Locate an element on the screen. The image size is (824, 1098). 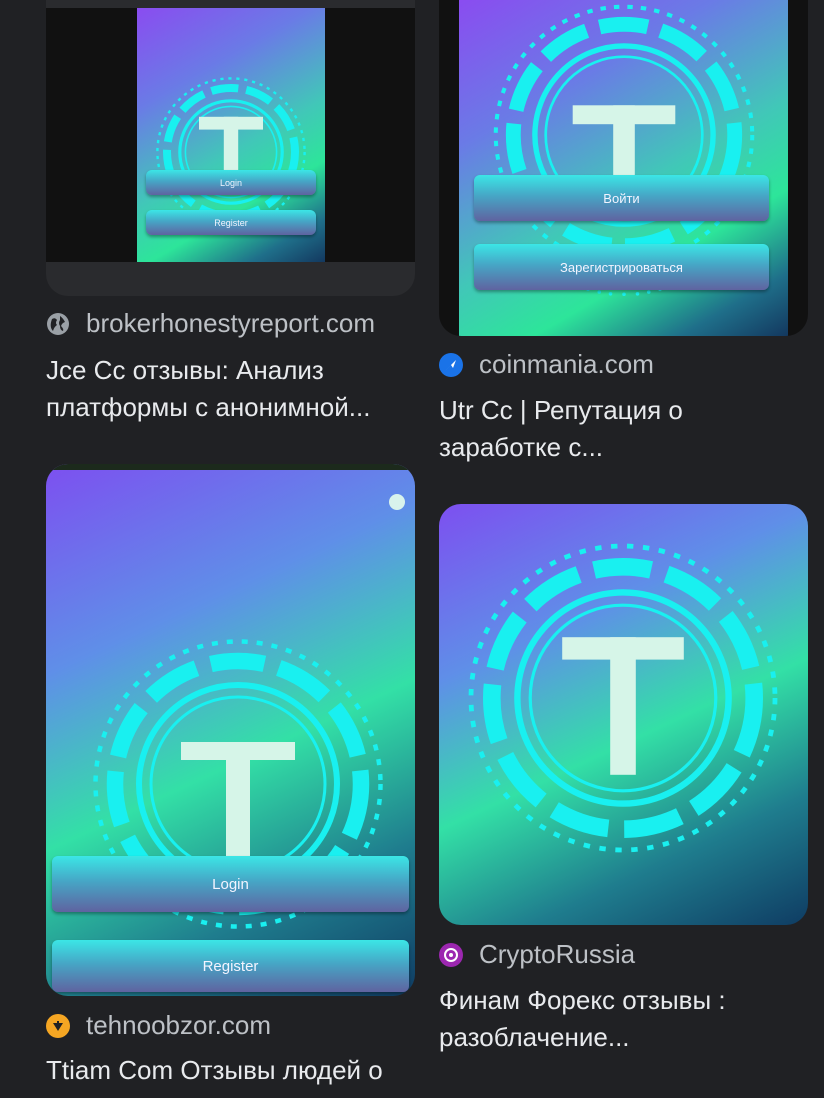
result-thumbnail-1: Login Register is located at coordinates (230, 148).